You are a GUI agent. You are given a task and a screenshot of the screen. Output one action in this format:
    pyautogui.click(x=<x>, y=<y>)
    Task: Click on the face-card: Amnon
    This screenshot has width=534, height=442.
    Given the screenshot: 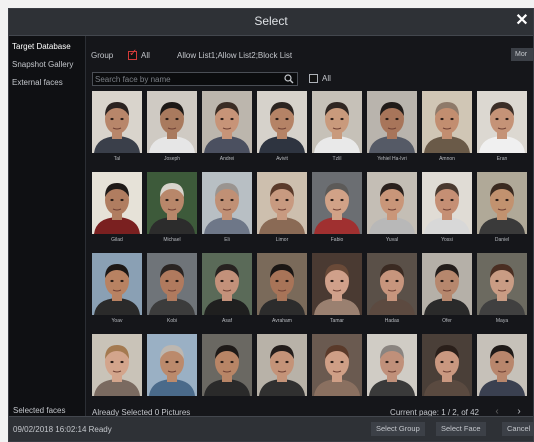 What is the action you would take?
    pyautogui.click(x=447, y=131)
    